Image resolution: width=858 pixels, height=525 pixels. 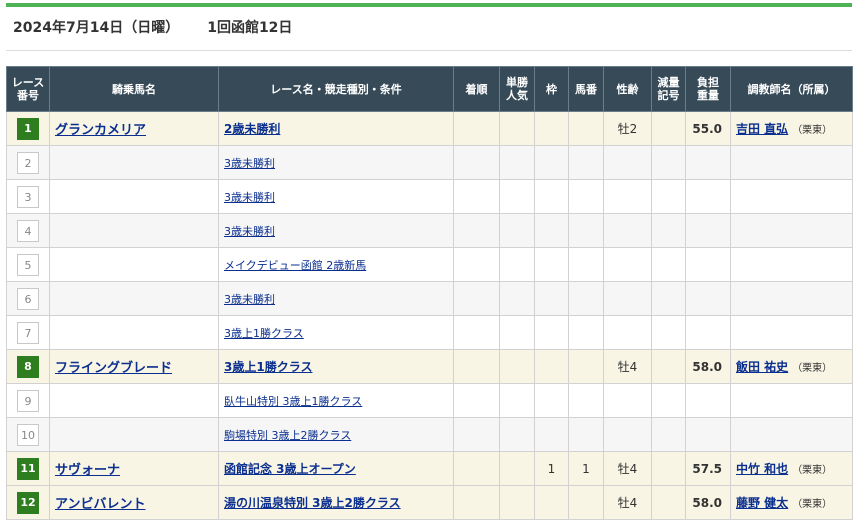 I want to click on trainer-cell: 飯田 祐史 （栗東）, so click(x=791, y=366).